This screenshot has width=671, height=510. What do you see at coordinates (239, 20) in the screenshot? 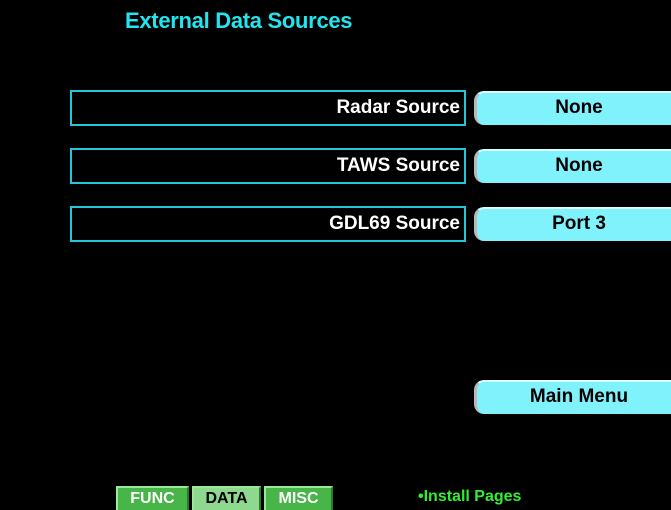
I see `page-title: External Data Sources` at bounding box center [239, 20].